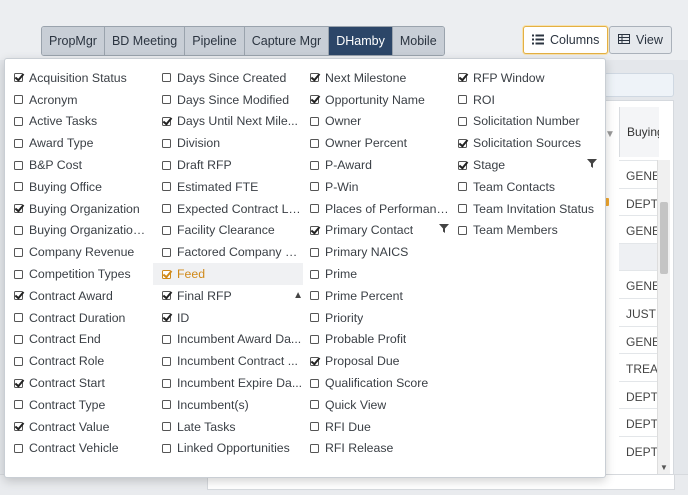 The height and width of the screenshot is (495, 688). I want to click on column-option-contract-duration: Contract Duration, so click(78, 318).